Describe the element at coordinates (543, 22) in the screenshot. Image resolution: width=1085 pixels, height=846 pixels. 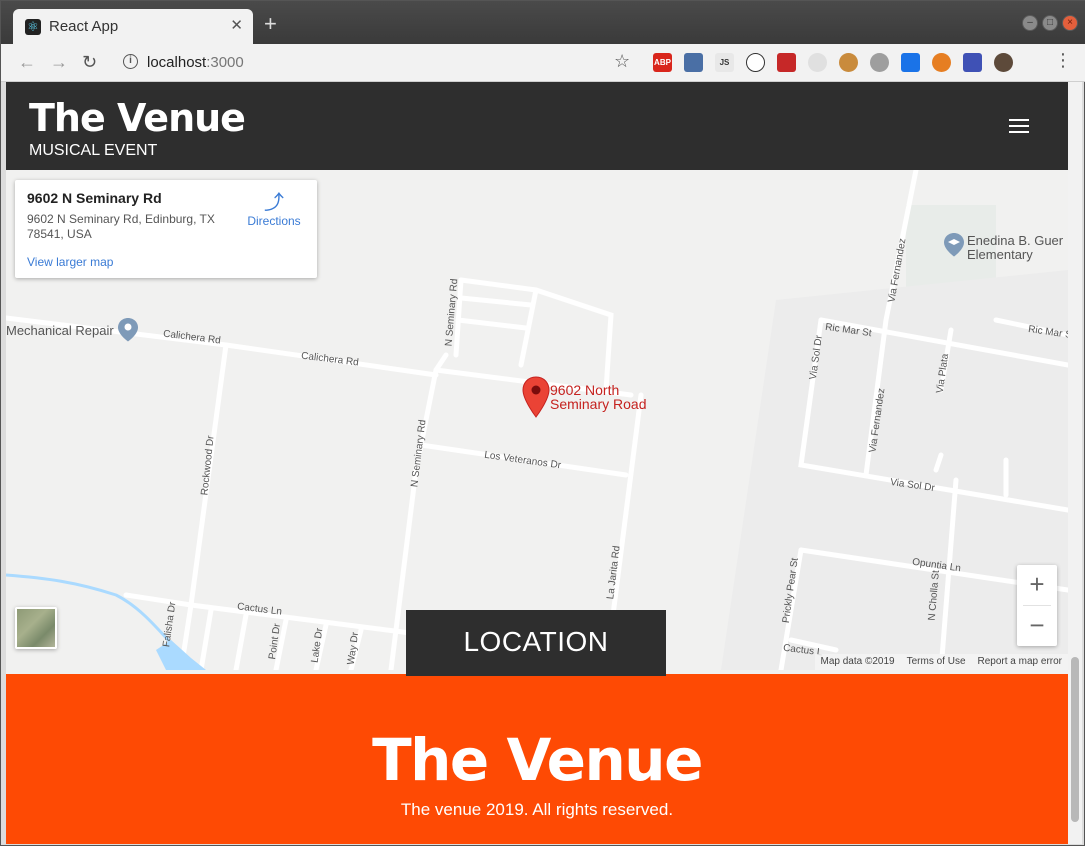
I see `title-bar: ⚛ React App ✕ + – □ ×` at that location.